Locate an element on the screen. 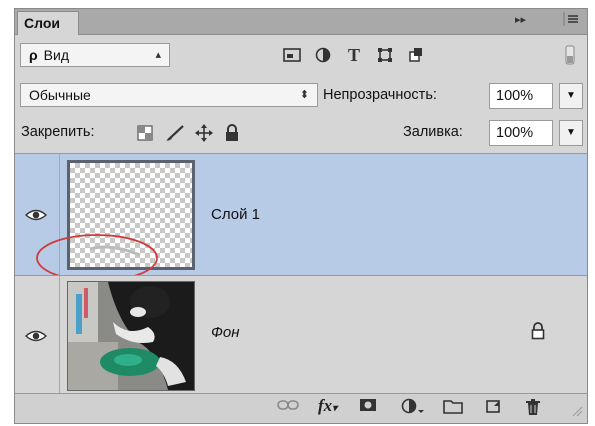 Image resolution: width=595 pixels, height=426 pixels. updown-arrow-icon: ▴ is located at coordinates (158, 55).